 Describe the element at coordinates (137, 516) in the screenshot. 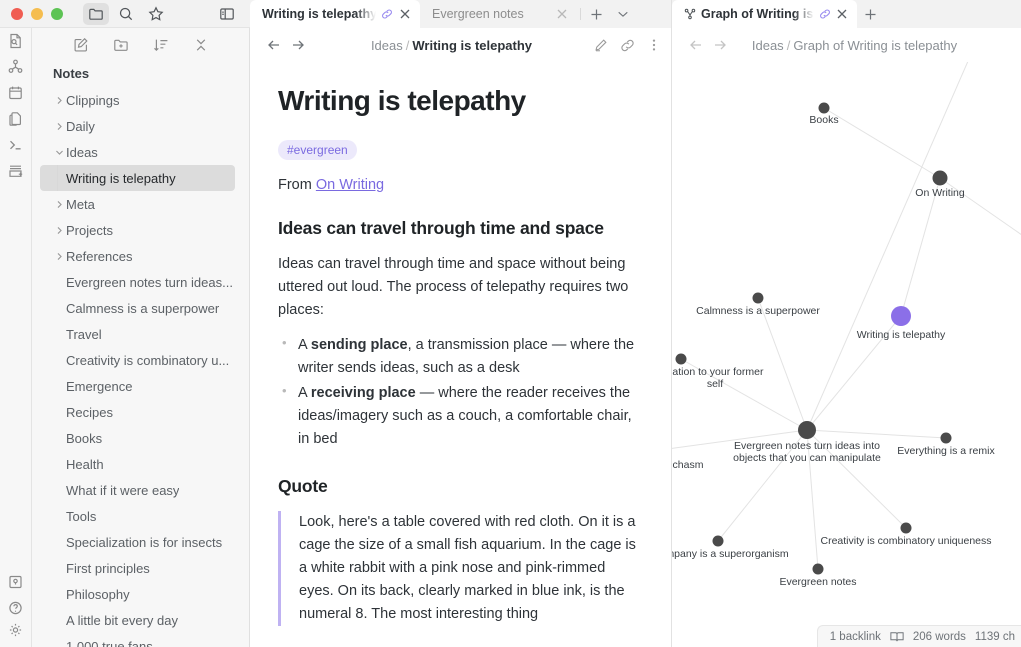

I see `tree-item-tools: Tools` at that location.